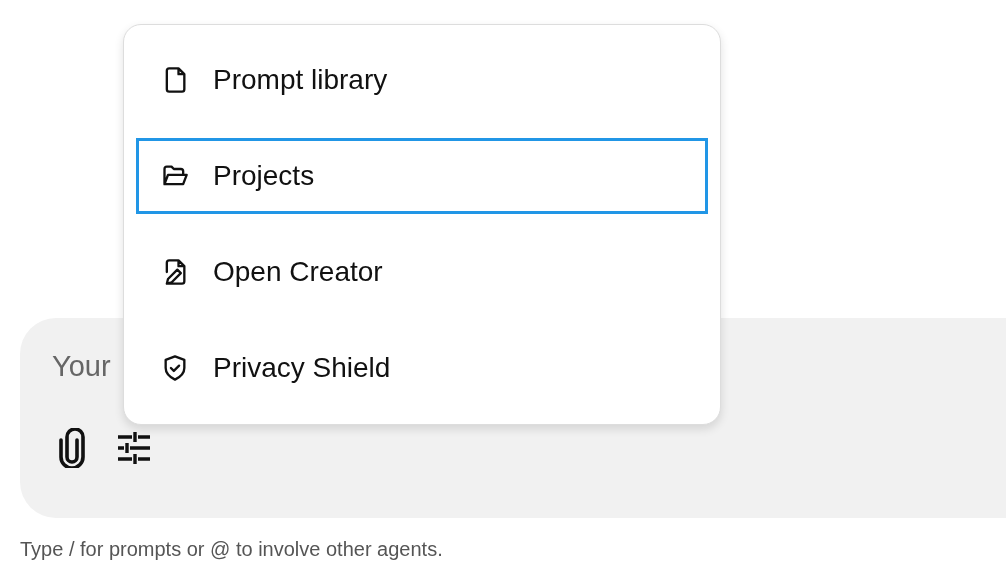 This screenshot has width=1006, height=582. Describe the element at coordinates (92, 366) in the screenshot. I see `message-input: Your` at that location.